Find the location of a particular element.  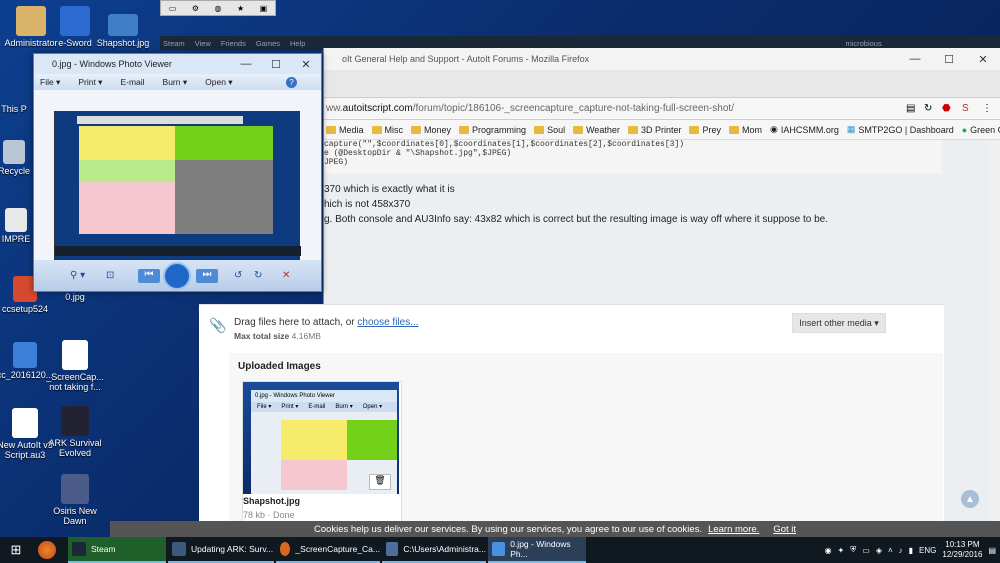

delete-icon: 🗑 is located at coordinates (380, 482).